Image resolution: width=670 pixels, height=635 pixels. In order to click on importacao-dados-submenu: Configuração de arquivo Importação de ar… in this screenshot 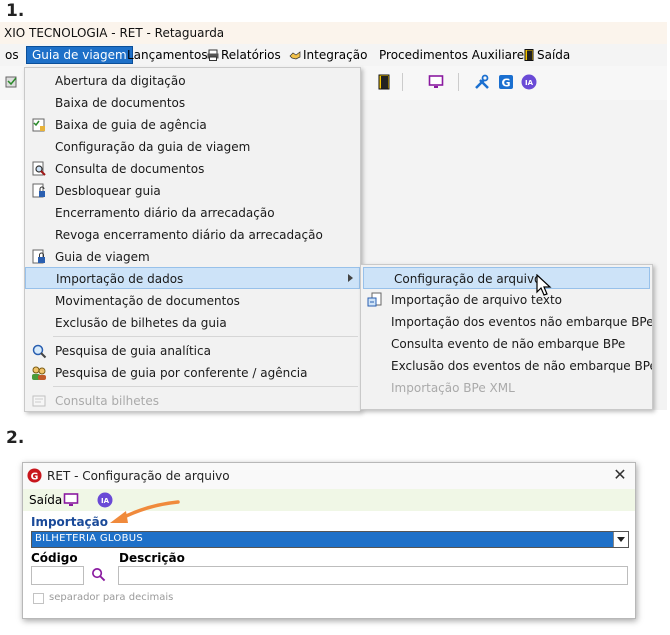, I will do `click(506, 337)`.